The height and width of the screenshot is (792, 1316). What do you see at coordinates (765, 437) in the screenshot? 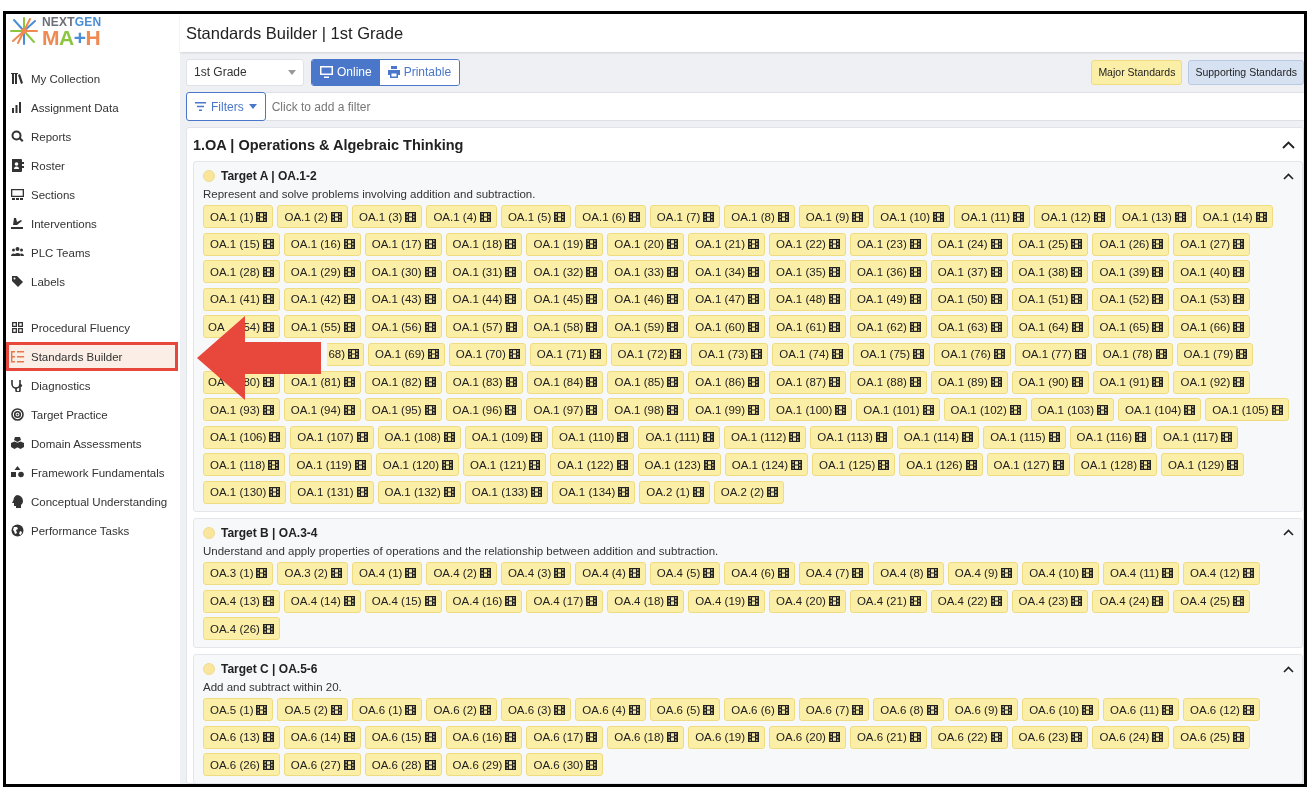
I see `standard-chip: OA.1 (112)` at bounding box center [765, 437].